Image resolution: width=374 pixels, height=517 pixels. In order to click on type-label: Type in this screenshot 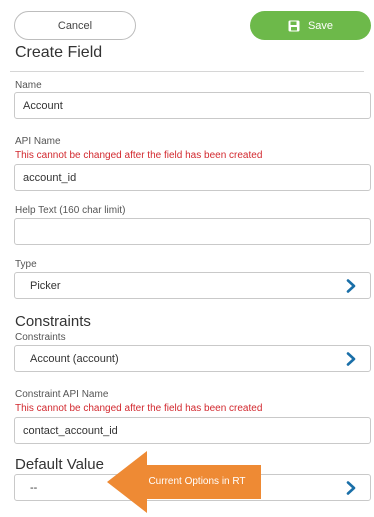, I will do `click(26, 264)`.